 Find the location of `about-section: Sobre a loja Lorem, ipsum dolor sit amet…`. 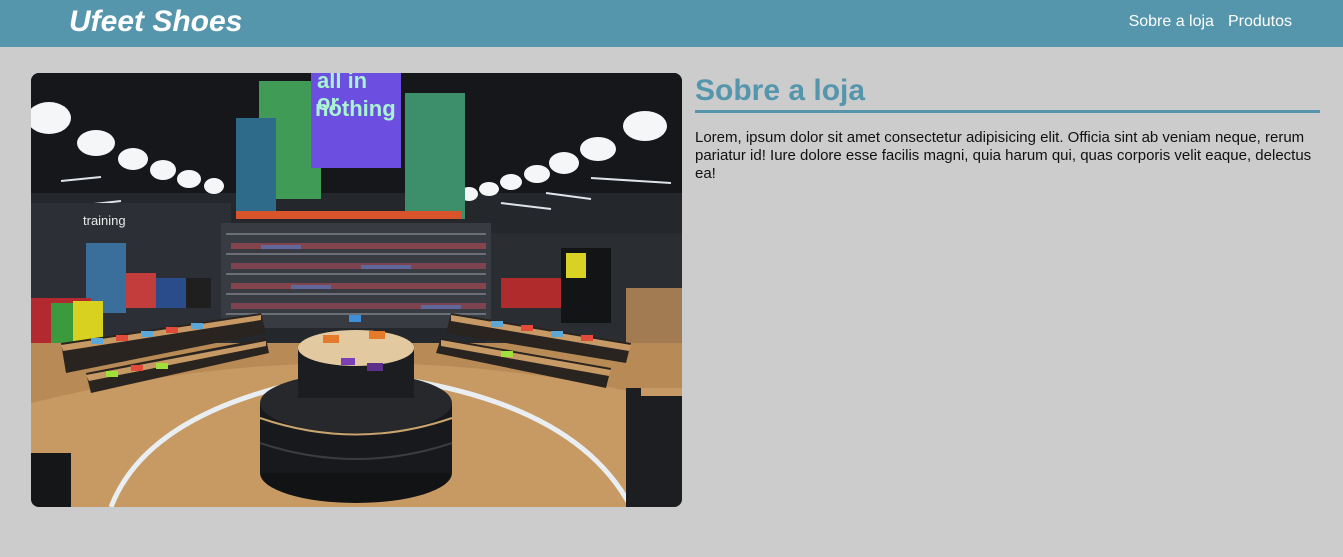

about-section: Sobre a loja Lorem, ipsum dolor sit amet… is located at coordinates (1007, 128).